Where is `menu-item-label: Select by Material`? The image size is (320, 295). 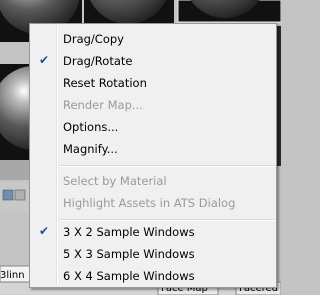 menu-item-label: Select by Material is located at coordinates (115, 181).